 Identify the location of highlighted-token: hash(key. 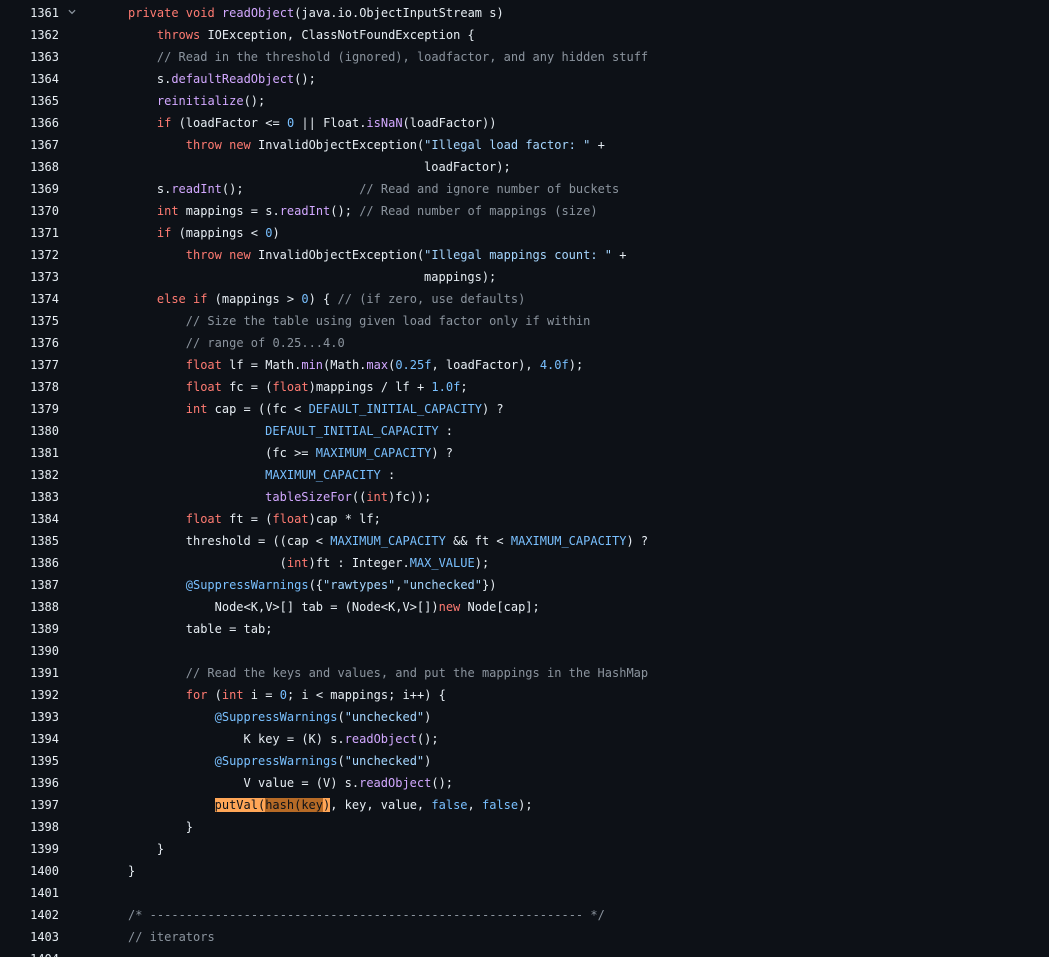
(294, 805).